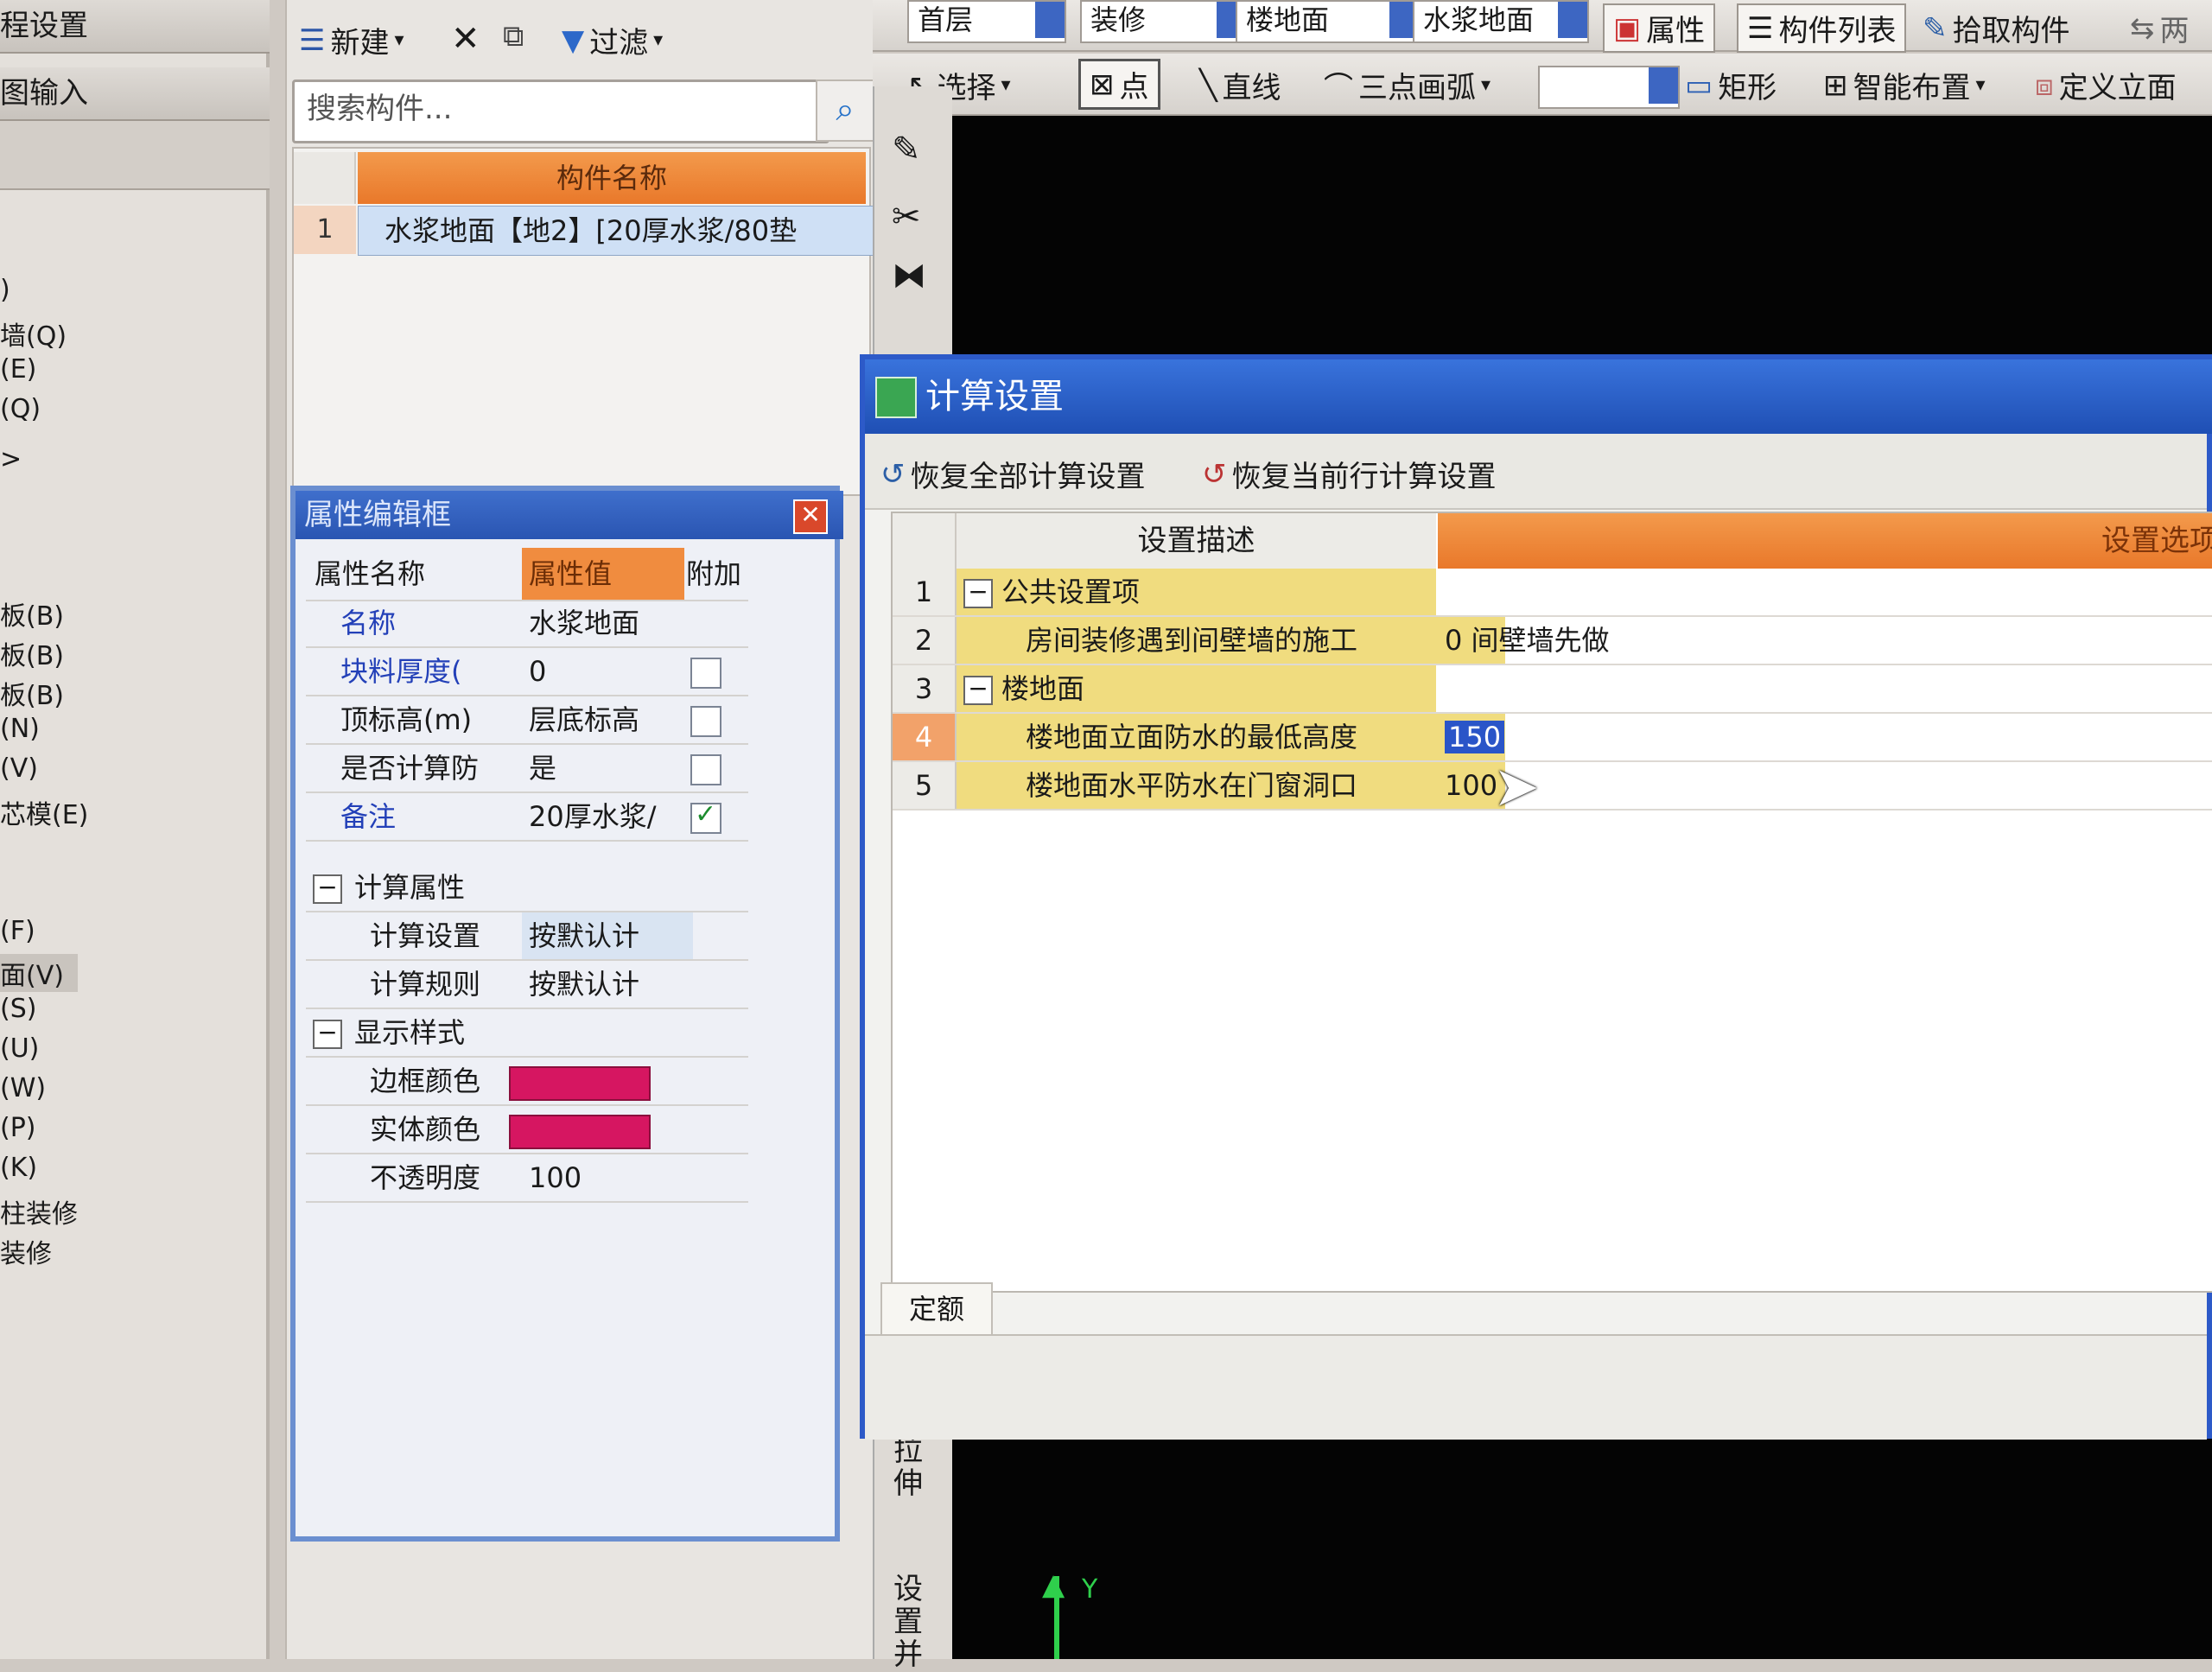  Describe the element at coordinates (19, 1048) in the screenshot. I see `nav-item: (U)` at that location.